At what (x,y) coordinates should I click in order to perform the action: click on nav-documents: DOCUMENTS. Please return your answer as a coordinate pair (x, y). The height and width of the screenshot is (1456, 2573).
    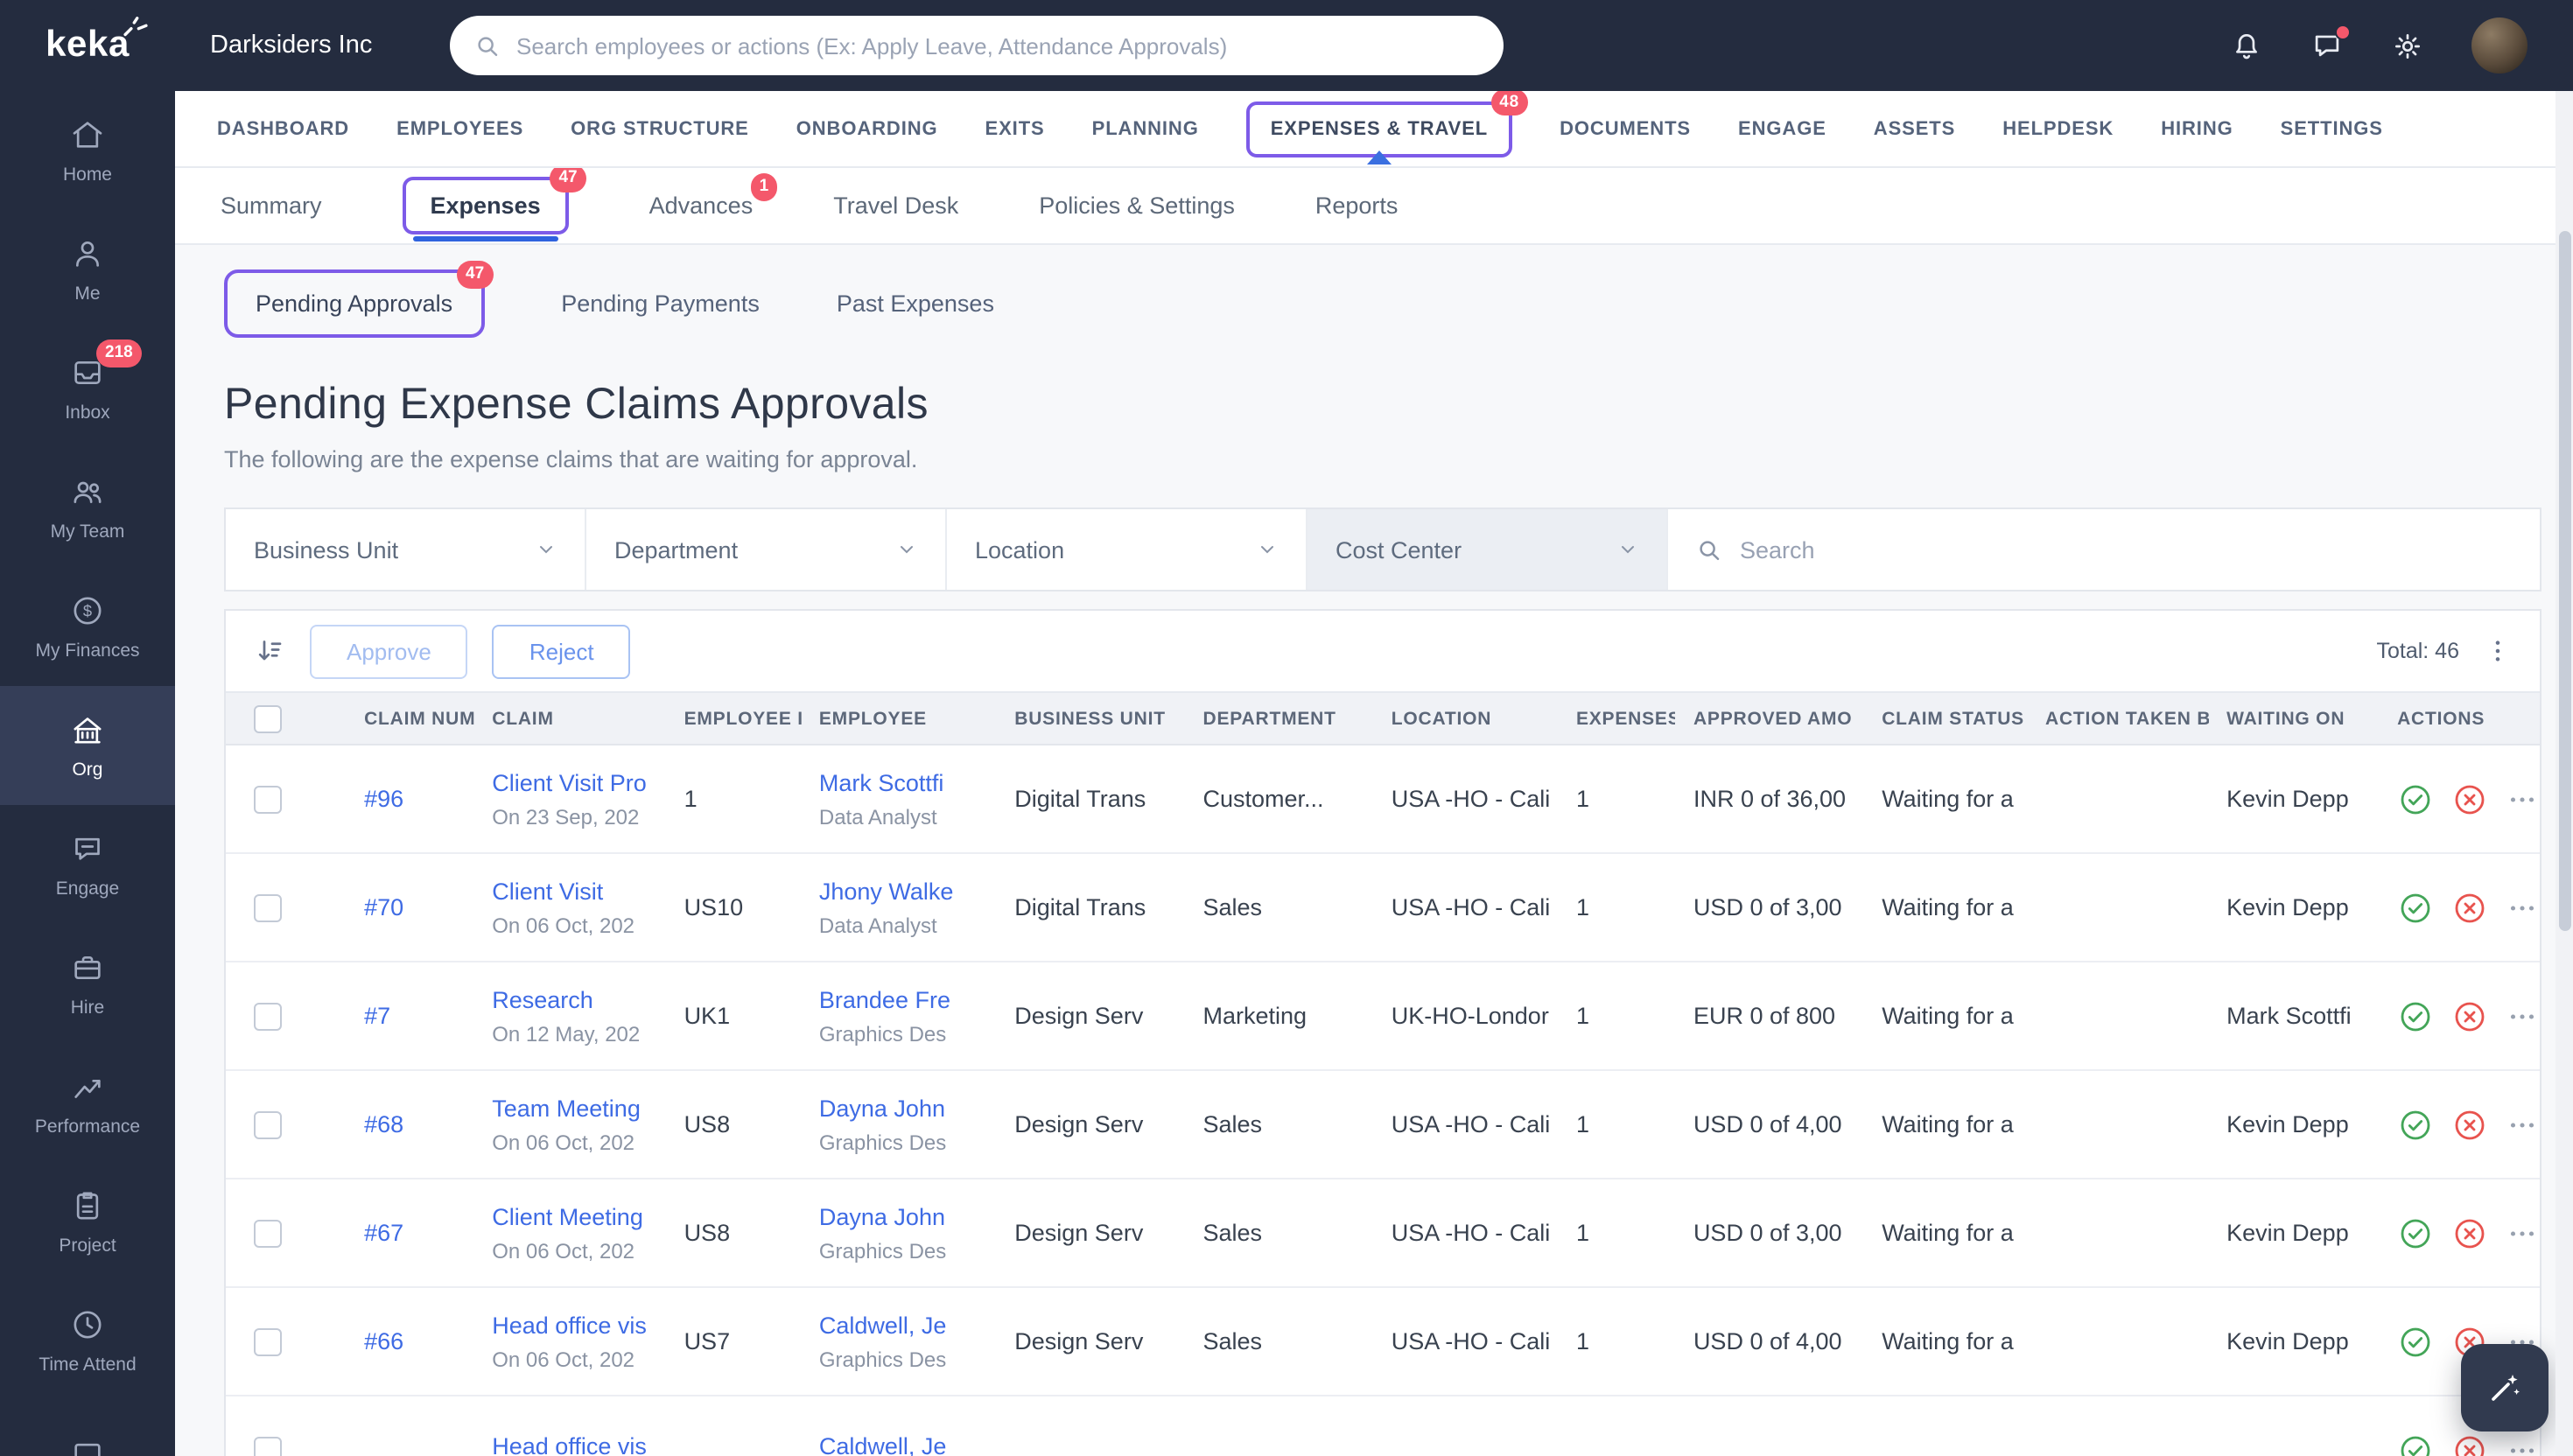
    Looking at the image, I should click on (1625, 128).